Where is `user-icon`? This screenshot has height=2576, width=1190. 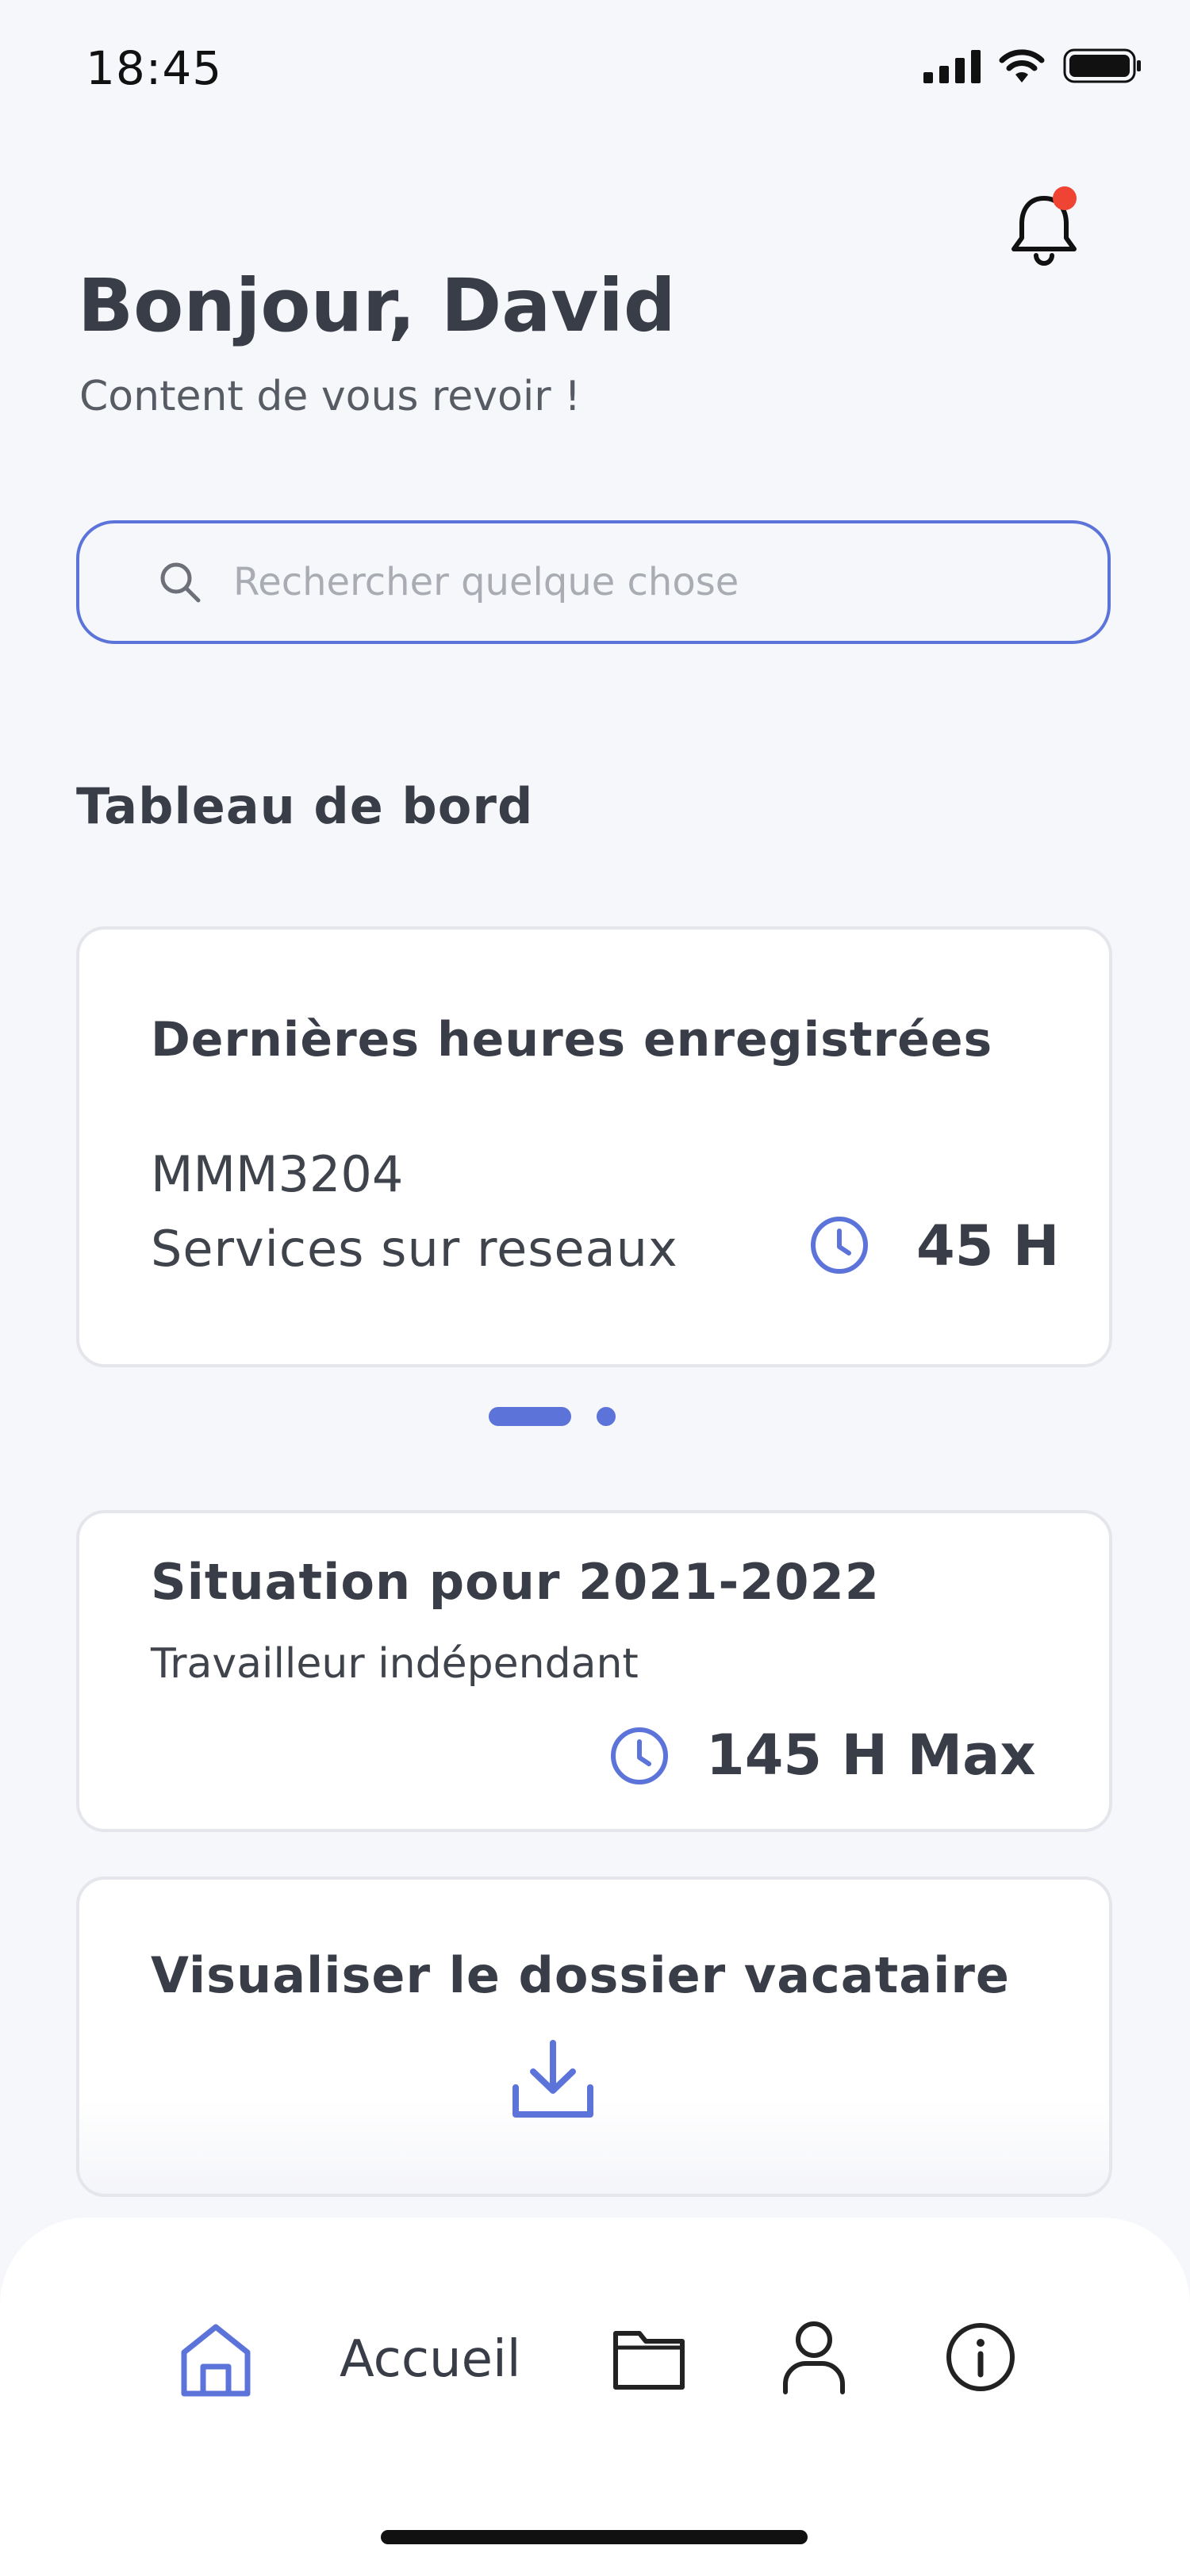
user-icon is located at coordinates (814, 2357).